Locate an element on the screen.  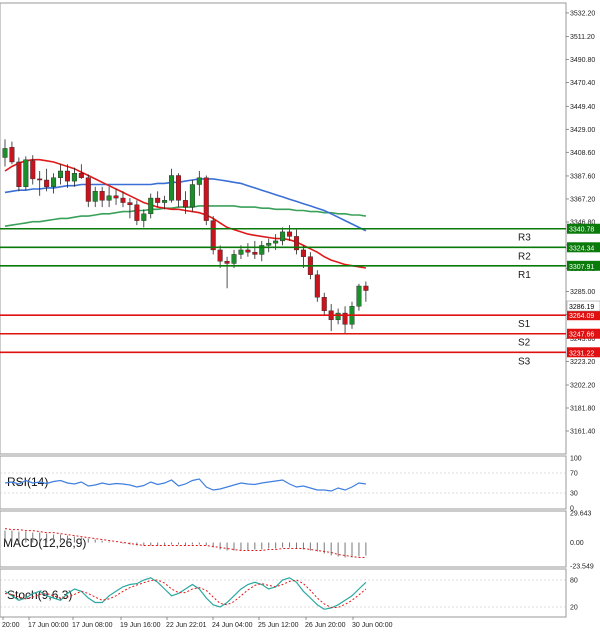
macd-tick-label: 29.643 is located at coordinates (581, 514).